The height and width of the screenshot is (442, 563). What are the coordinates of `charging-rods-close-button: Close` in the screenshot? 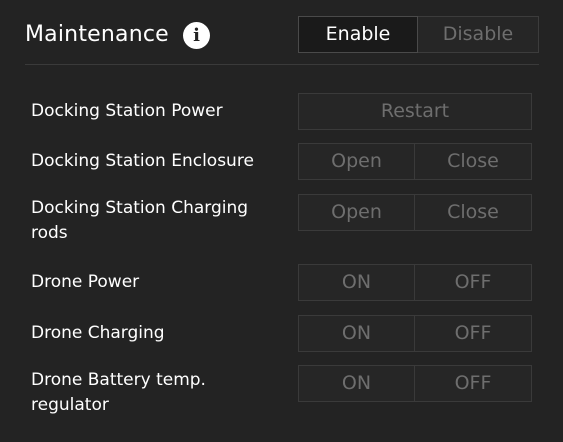 It's located at (473, 212).